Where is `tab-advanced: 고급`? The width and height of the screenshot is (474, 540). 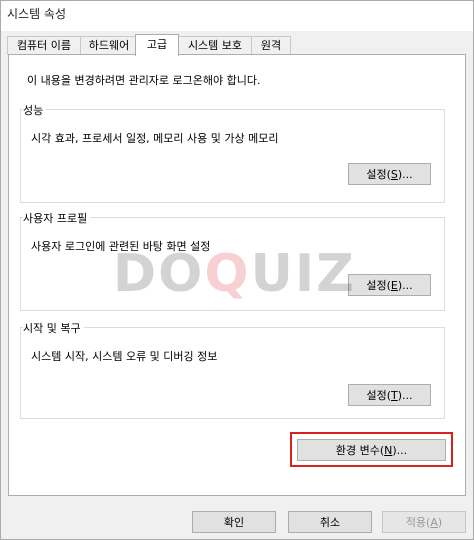
tab-advanced: 고급 is located at coordinates (157, 45).